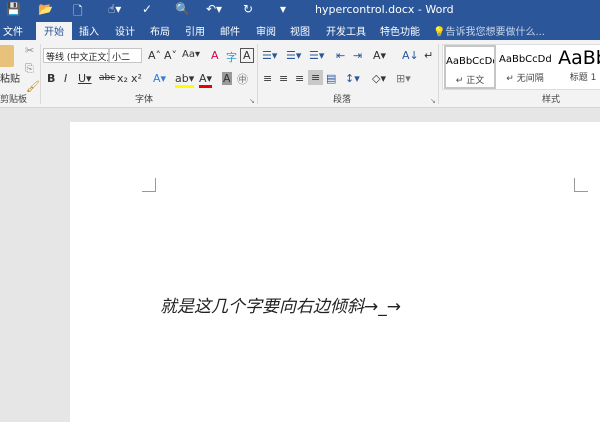  I want to click on strikethrough-icon: abc, so click(107, 78).